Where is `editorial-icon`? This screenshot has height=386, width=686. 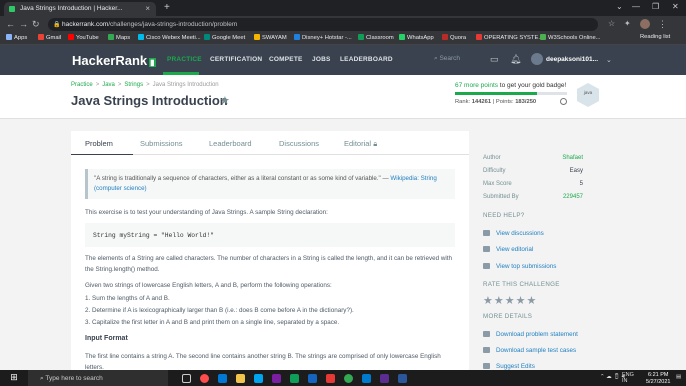
editorial-icon is located at coordinates (486, 249).